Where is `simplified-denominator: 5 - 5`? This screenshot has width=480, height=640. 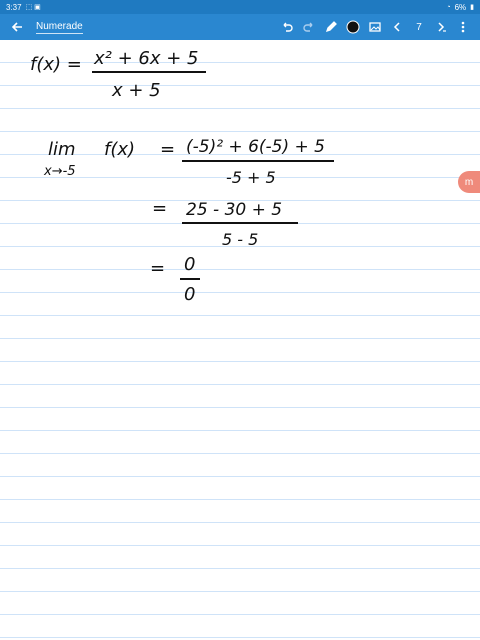
simplified-denominator: 5 - 5 is located at coordinates (240, 239).